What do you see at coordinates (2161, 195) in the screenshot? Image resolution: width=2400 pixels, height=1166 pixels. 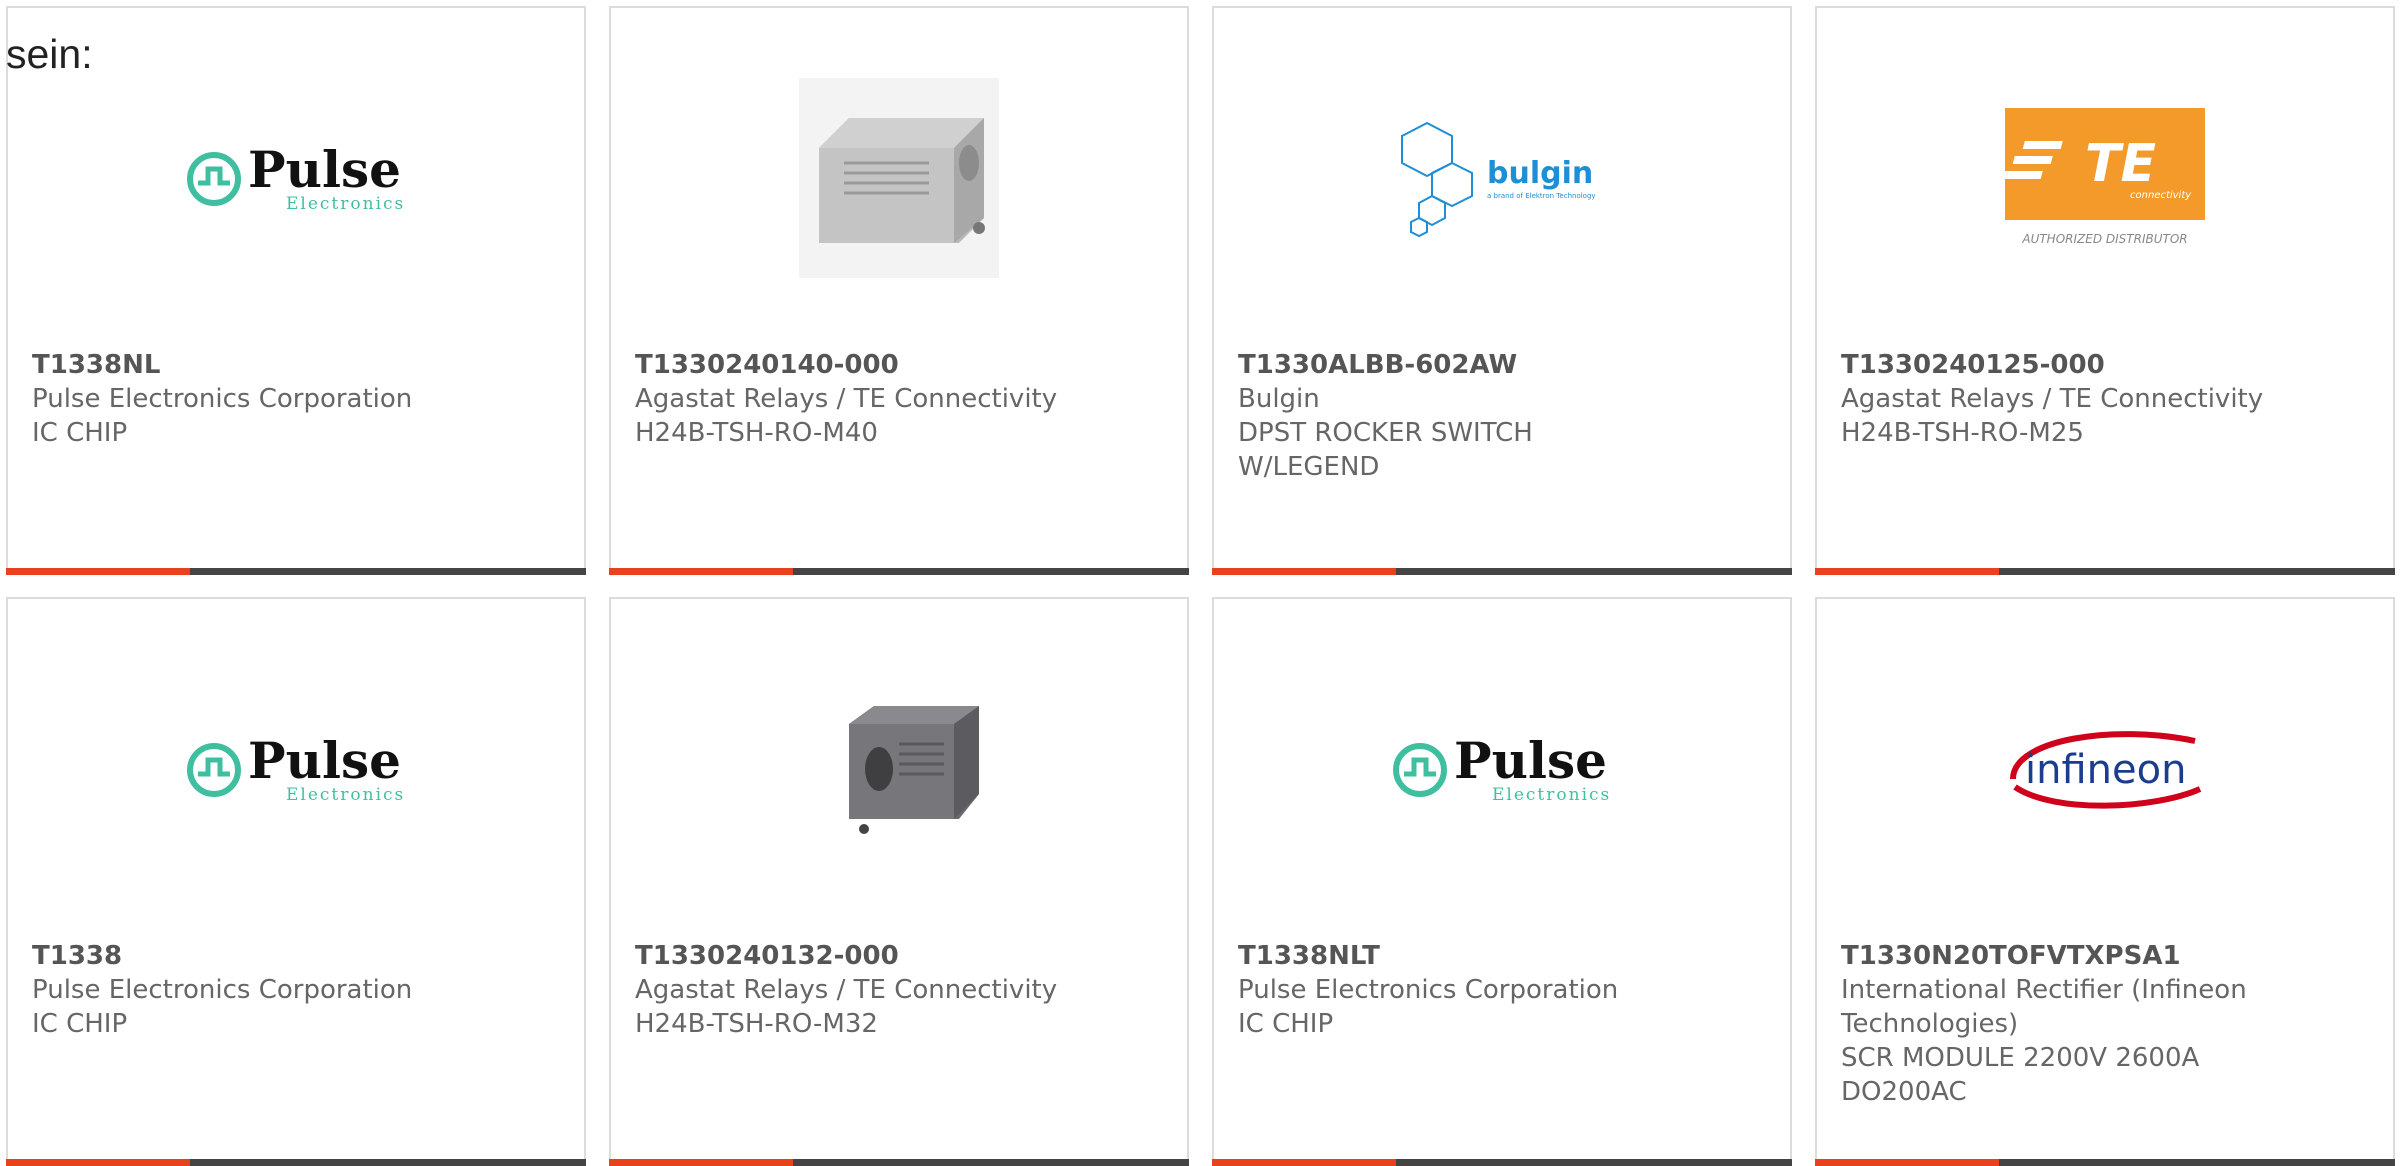 I see `svg-text: connectivity` at bounding box center [2161, 195].